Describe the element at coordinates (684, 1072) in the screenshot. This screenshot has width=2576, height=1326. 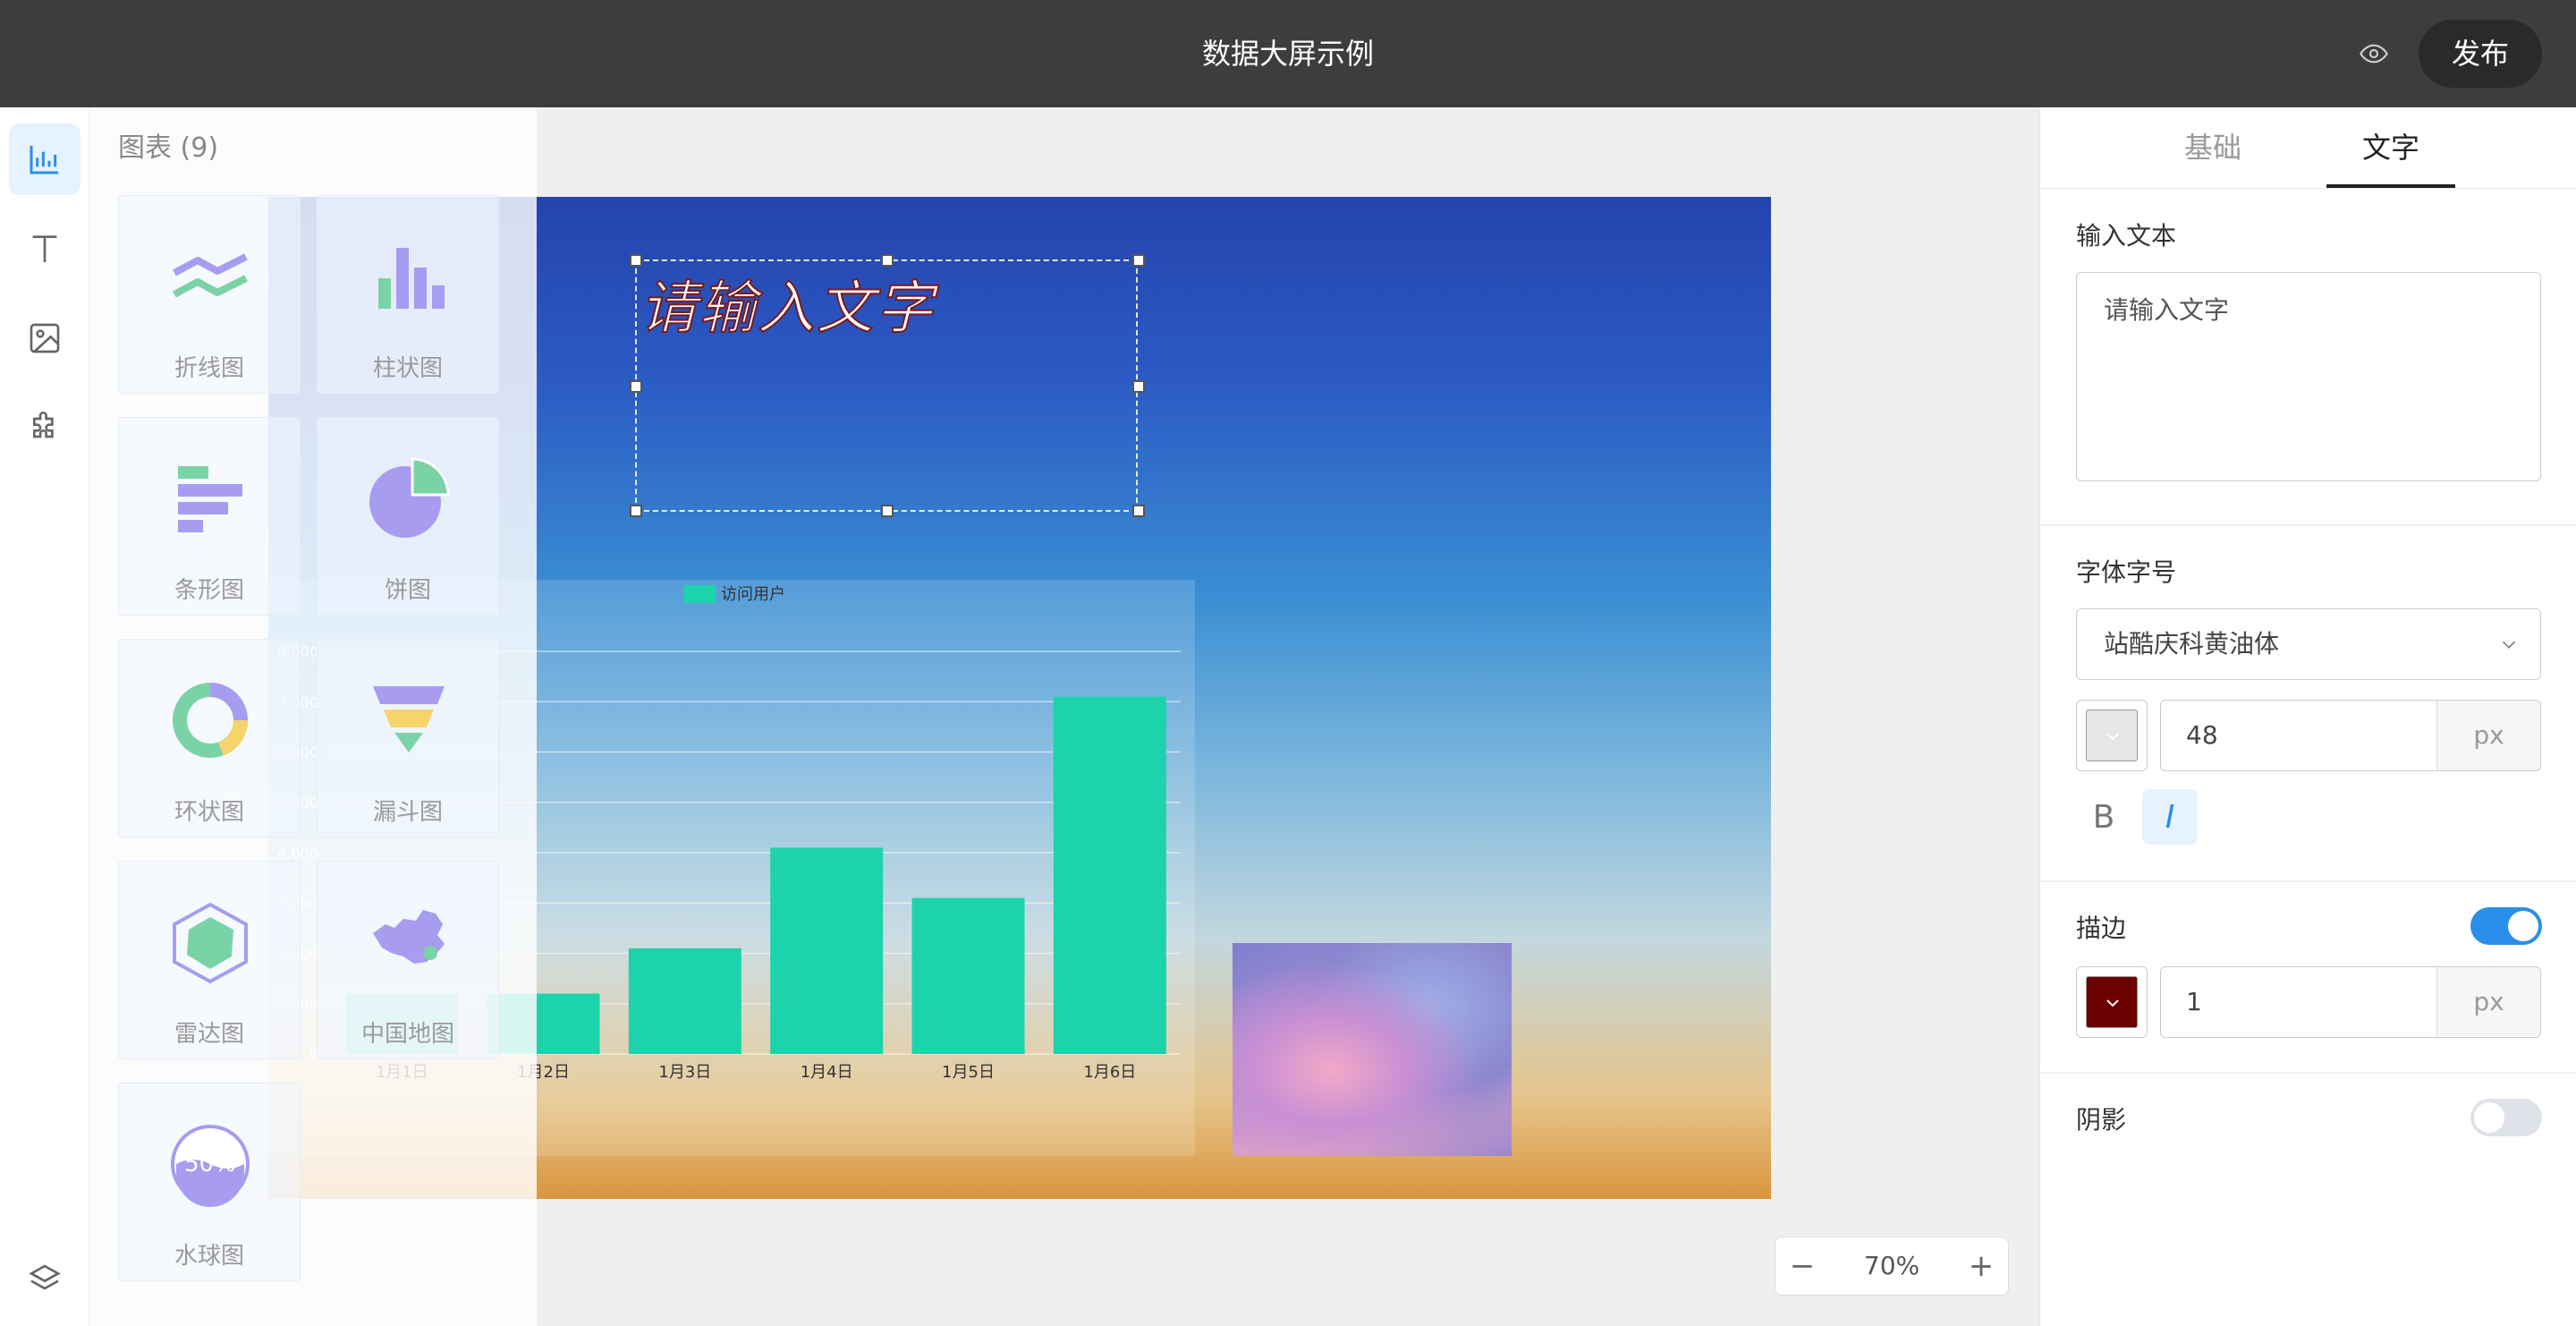
I see `x-tick-label: 1月3日` at that location.